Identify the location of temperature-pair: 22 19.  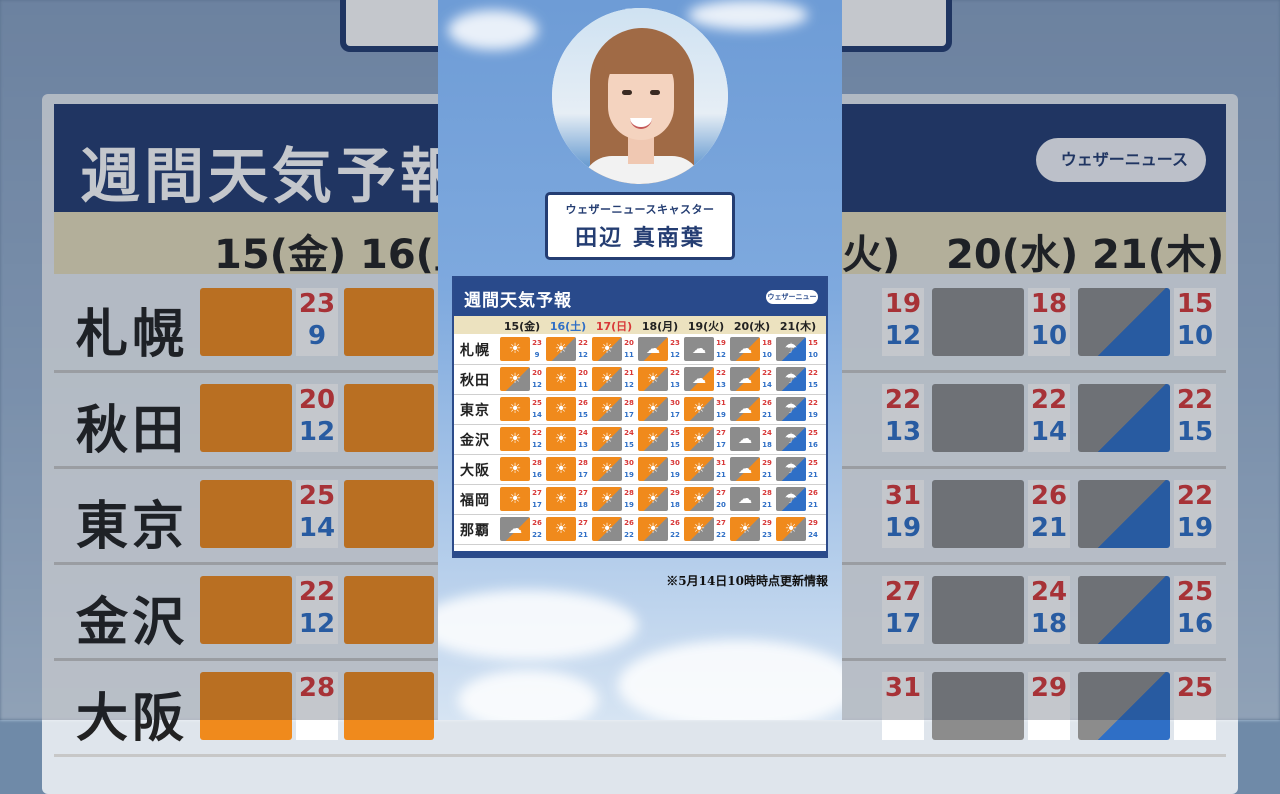
(813, 409).